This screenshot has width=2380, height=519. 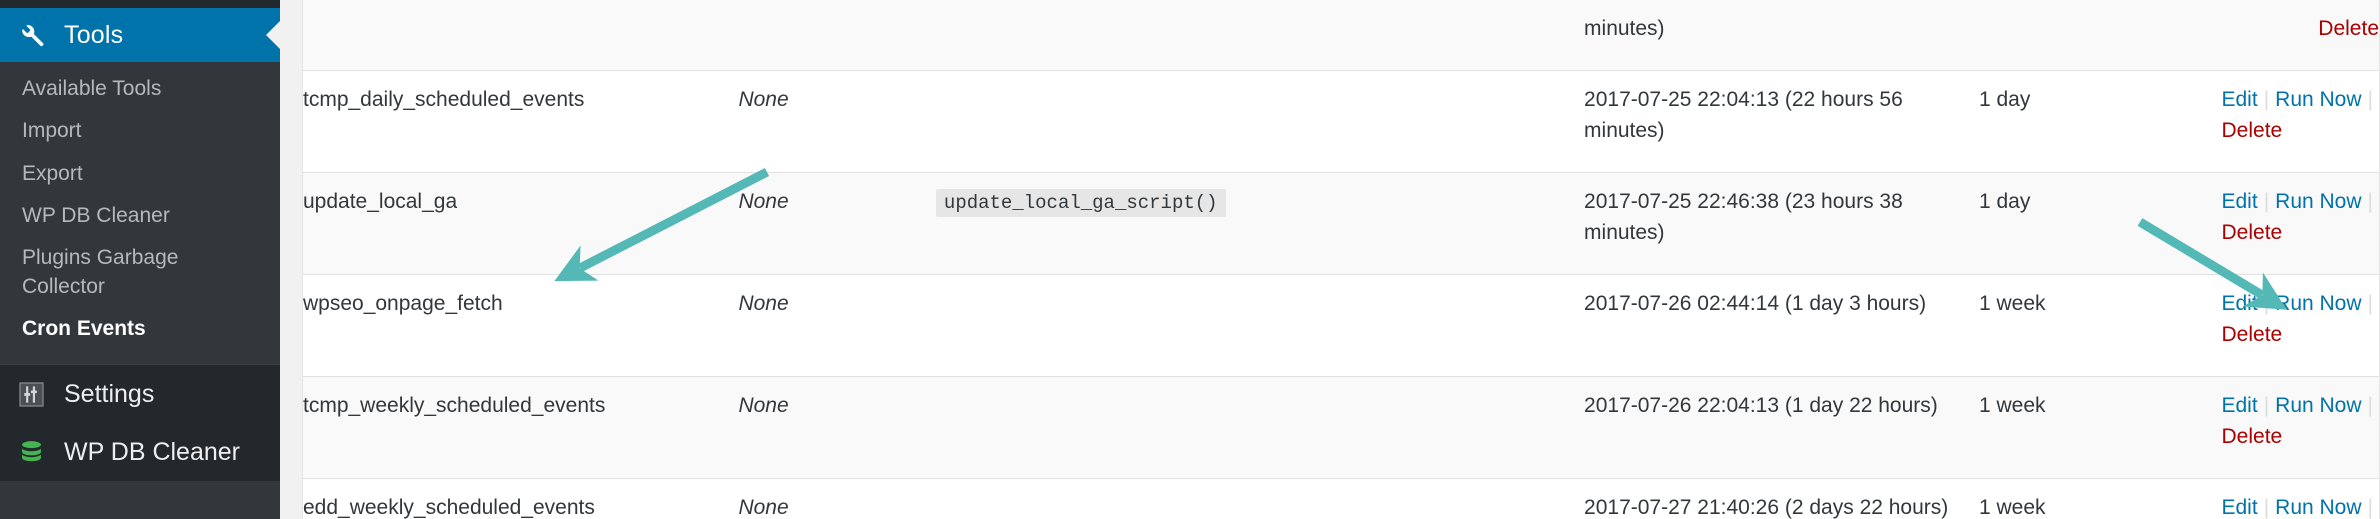 What do you see at coordinates (1341, 35) in the screenshot?
I see `table-row: minutes) Delete` at bounding box center [1341, 35].